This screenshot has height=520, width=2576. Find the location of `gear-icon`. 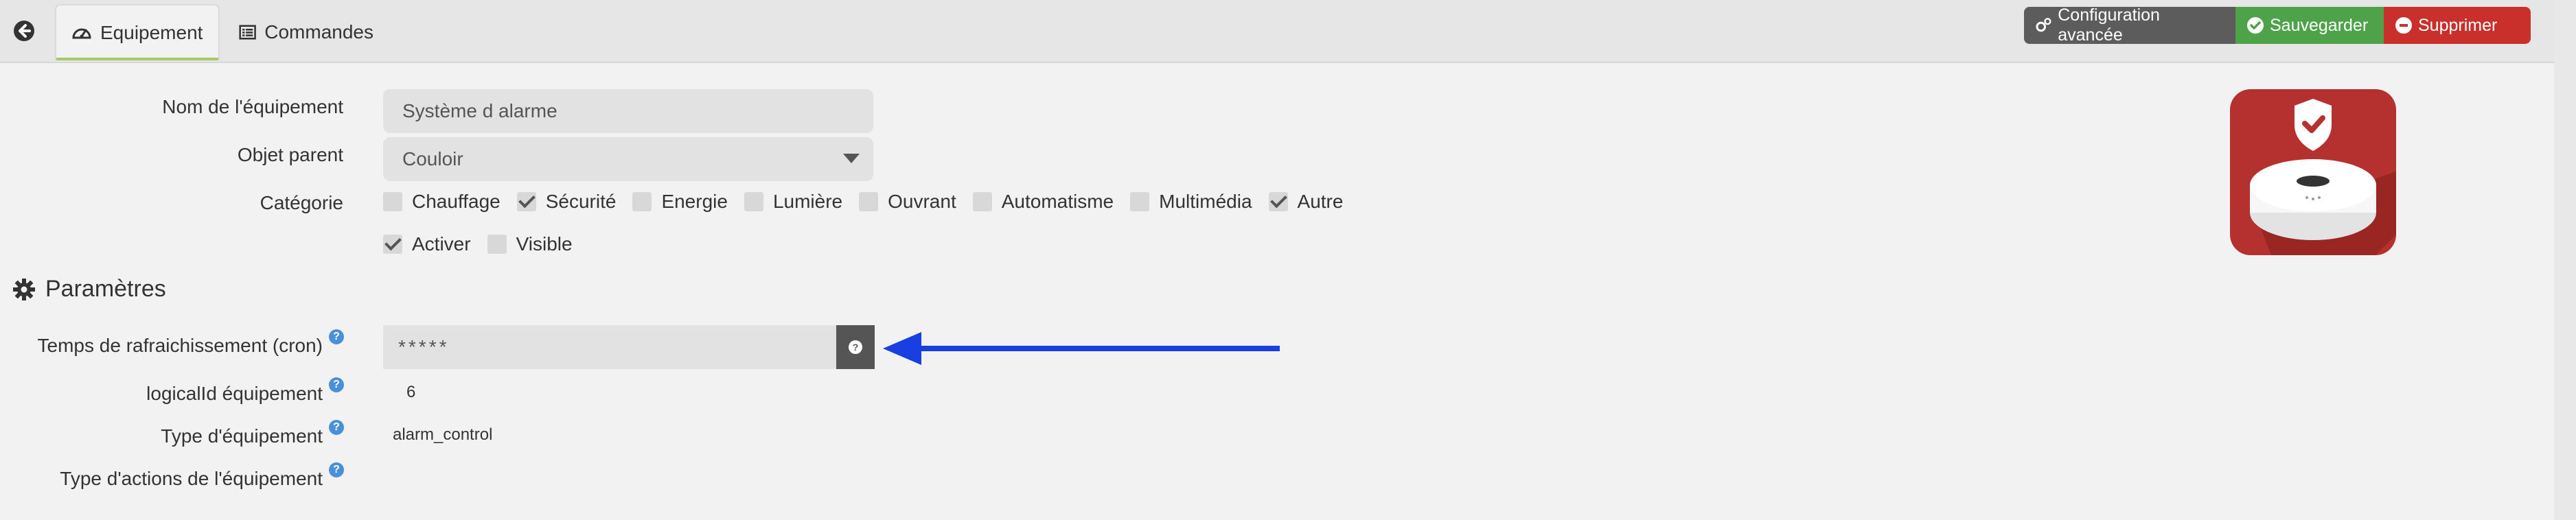

gear-icon is located at coordinates (24, 289).